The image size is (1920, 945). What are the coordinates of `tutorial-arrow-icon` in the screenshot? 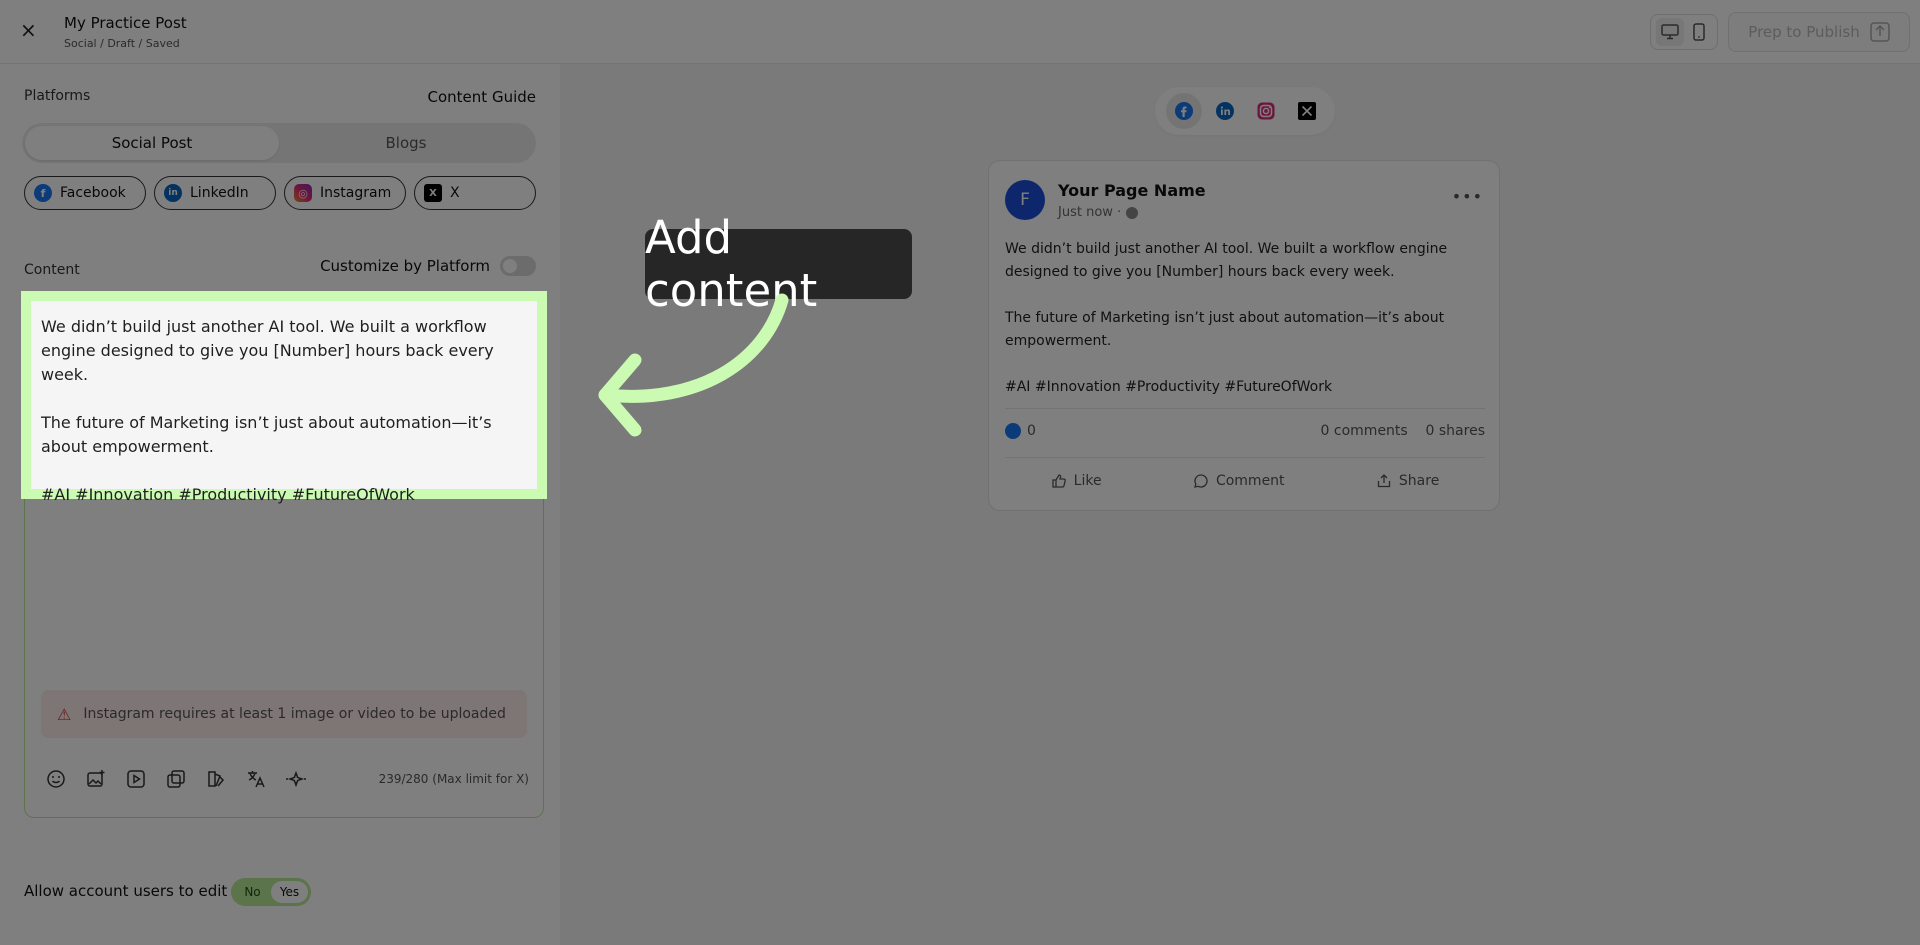 It's located at (693, 365).